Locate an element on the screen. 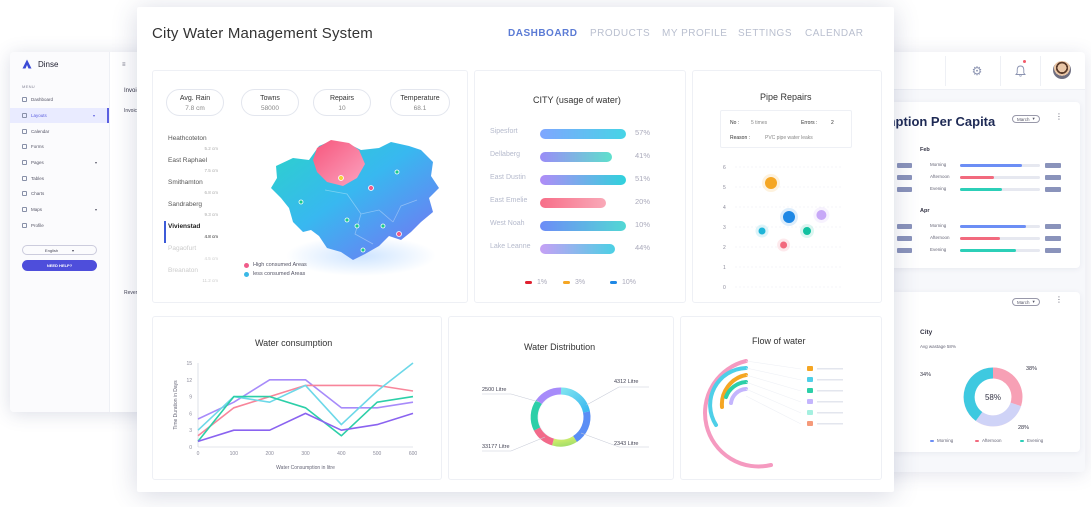 This screenshot has height=507, width=1091. sidebar-item-charts: Charts is located at coordinates (59, 194).